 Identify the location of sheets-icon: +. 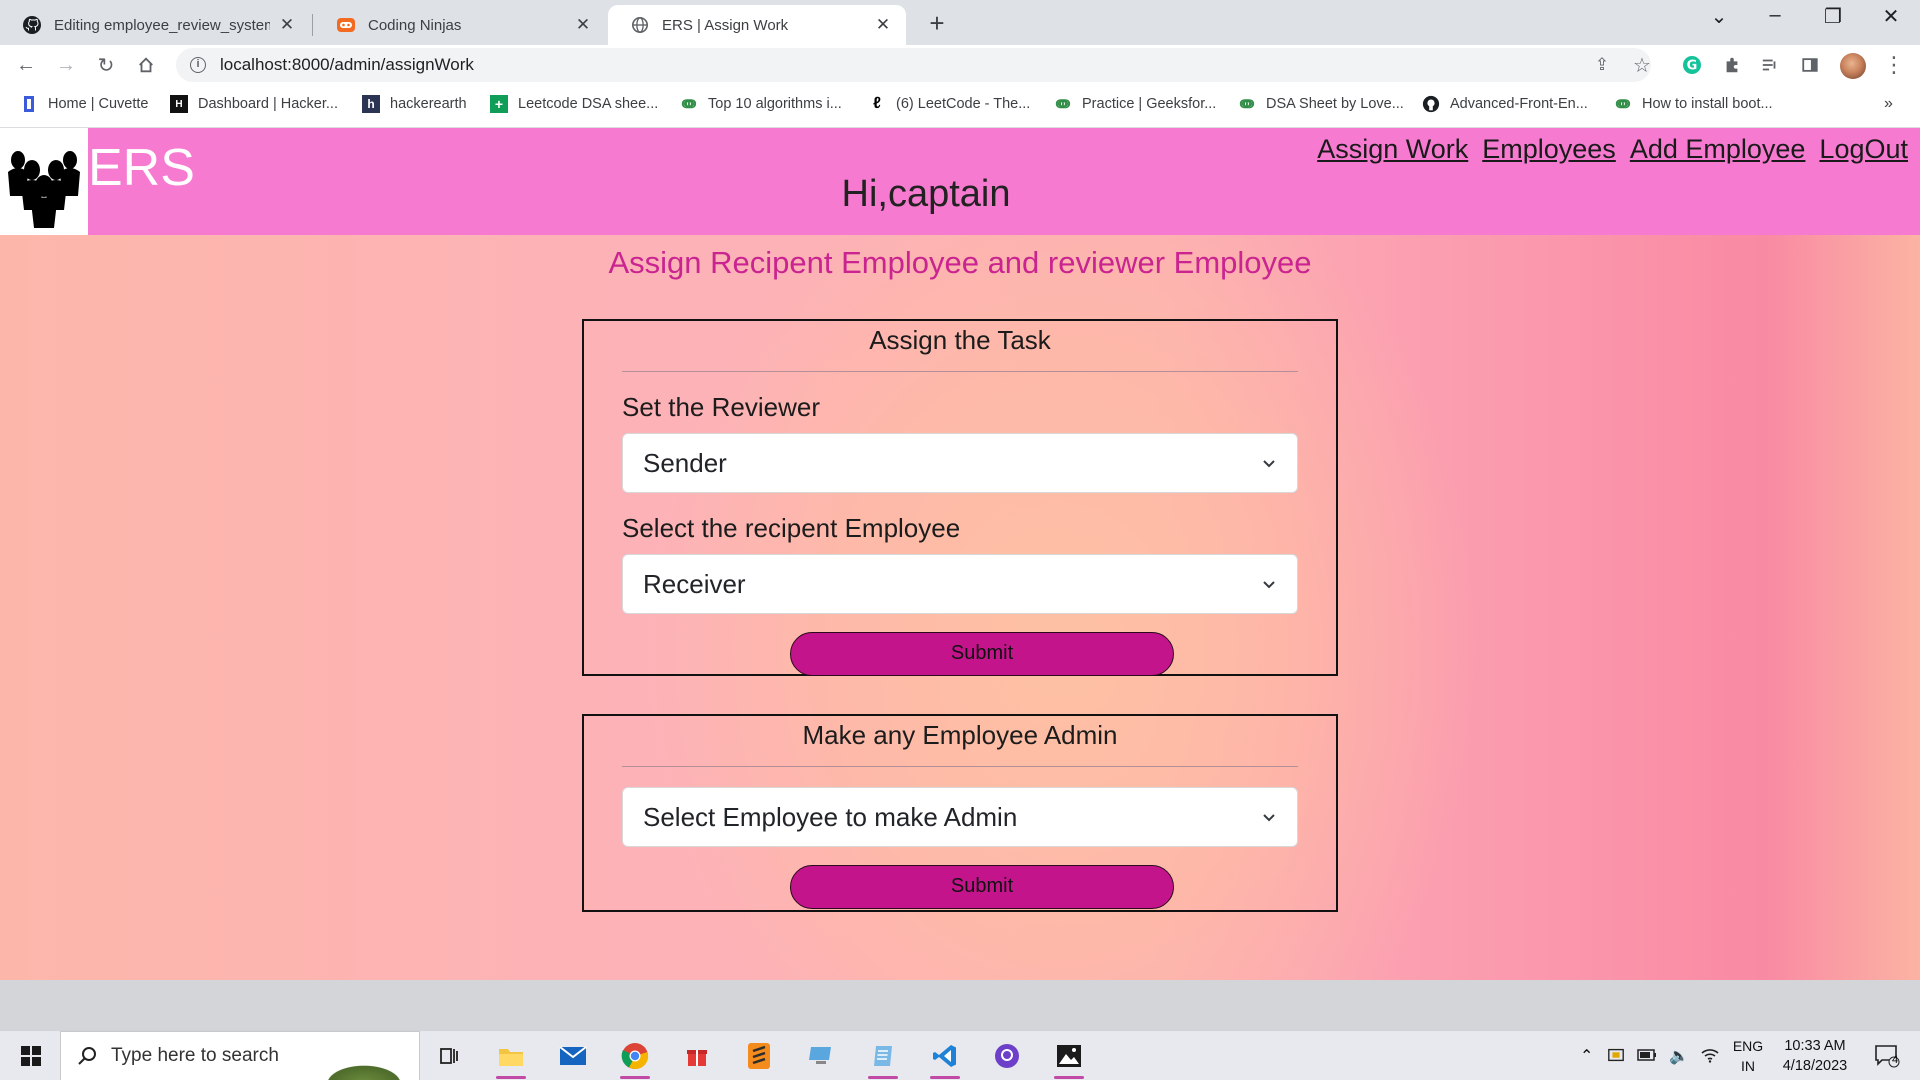
(499, 104).